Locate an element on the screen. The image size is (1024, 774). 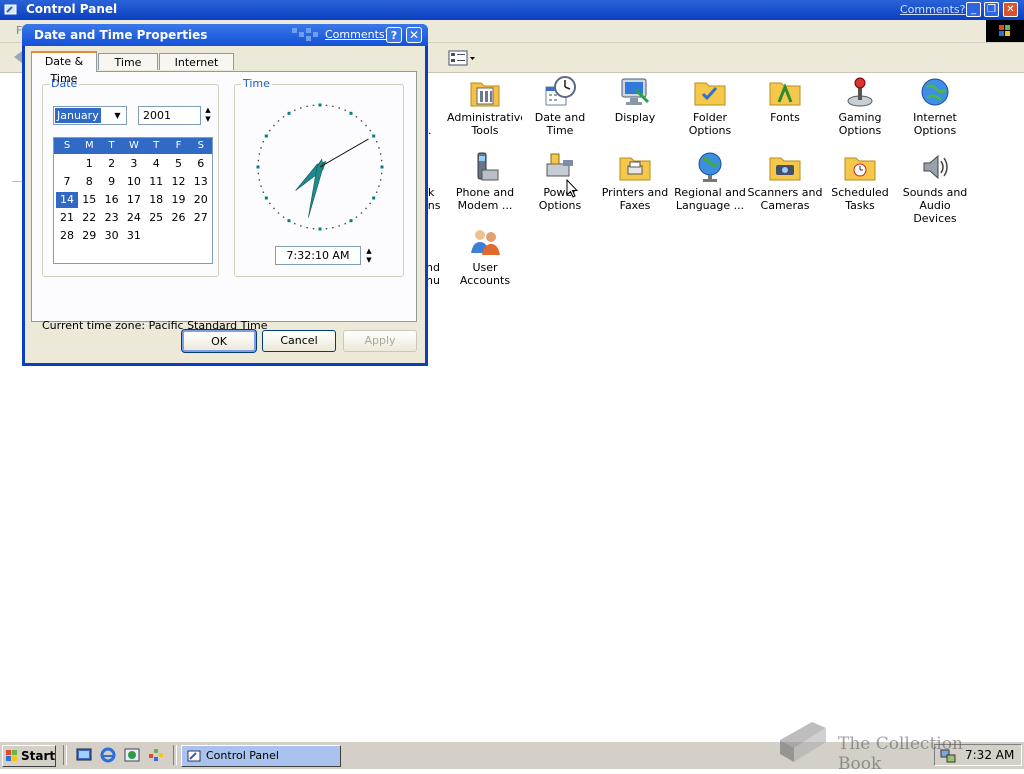
calendar-day: 1 is located at coordinates (89, 164).